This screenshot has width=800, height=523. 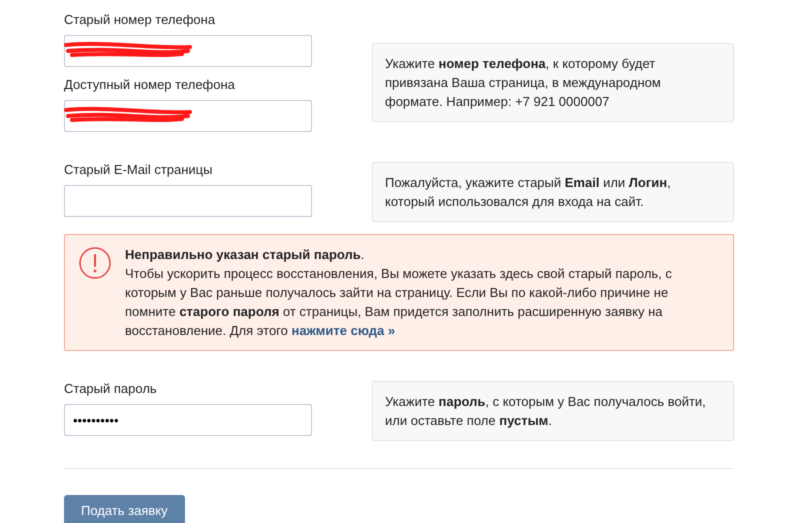 I want to click on submit-button: Подать заявку, so click(x=124, y=509).